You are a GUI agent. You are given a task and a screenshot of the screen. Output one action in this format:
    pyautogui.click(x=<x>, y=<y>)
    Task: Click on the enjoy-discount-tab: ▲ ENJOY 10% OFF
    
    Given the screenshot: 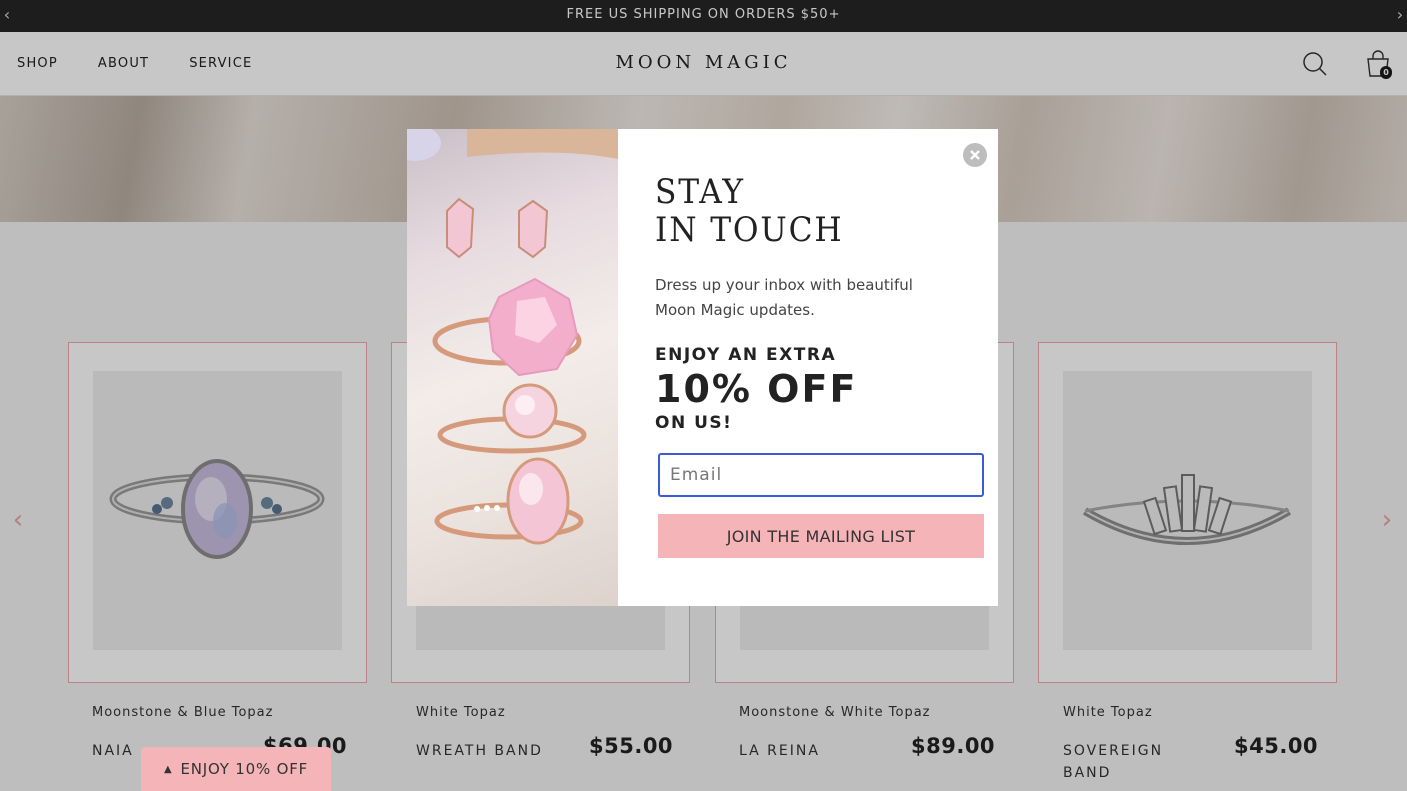 What is the action you would take?
    pyautogui.click(x=236, y=769)
    